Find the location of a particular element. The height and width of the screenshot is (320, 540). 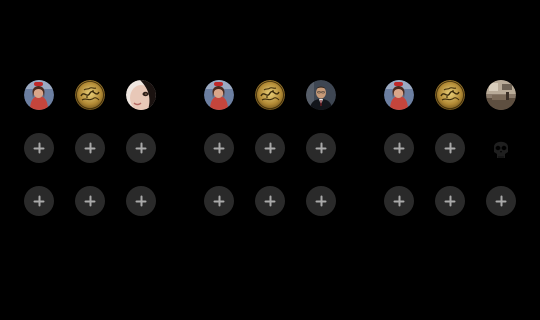

dark-skull-icon is located at coordinates (501, 148).